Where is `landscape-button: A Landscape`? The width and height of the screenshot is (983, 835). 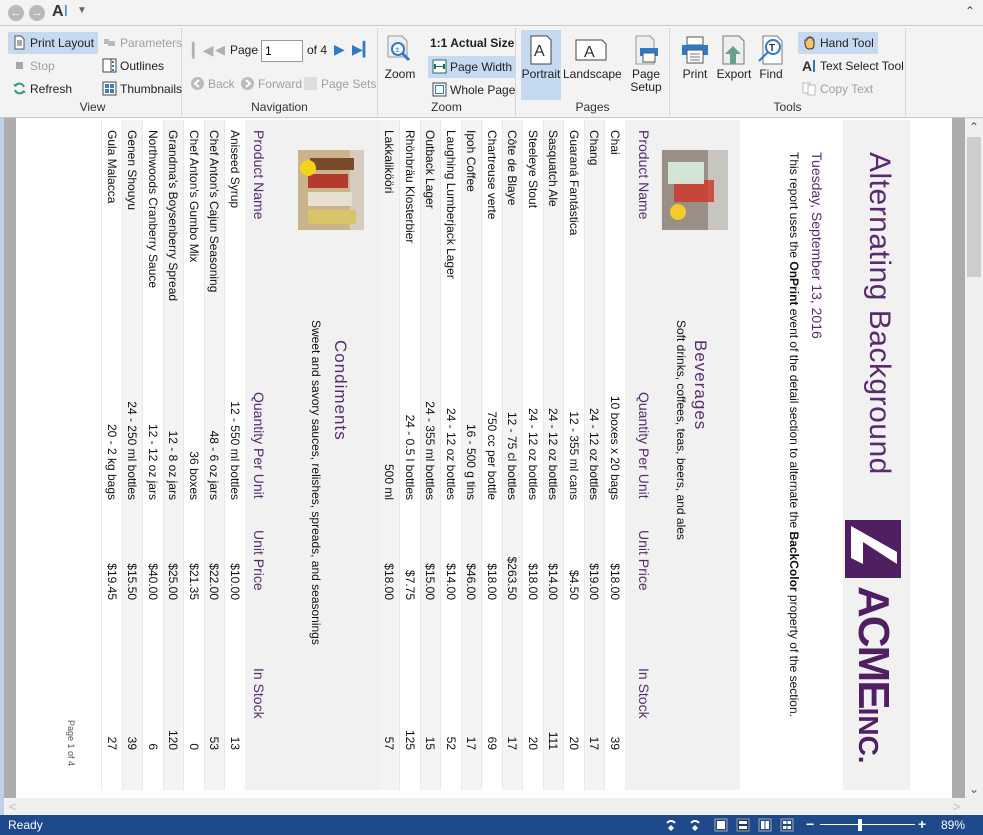 landscape-button: A Landscape is located at coordinates (592, 65).